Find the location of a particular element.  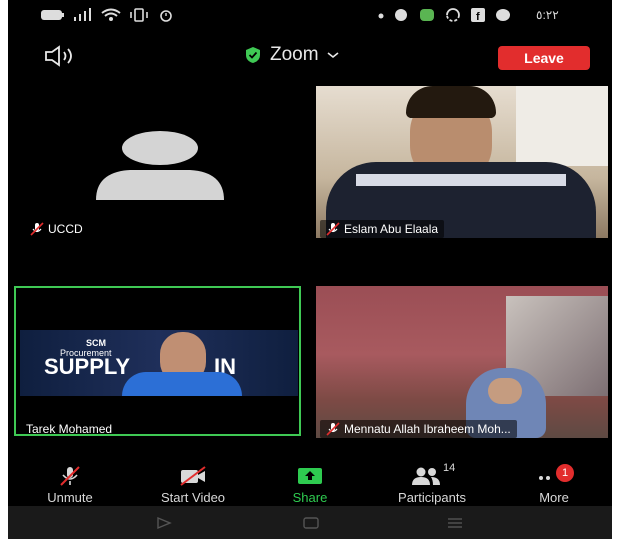

start-video-button: Start Video is located at coordinates (193, 486).